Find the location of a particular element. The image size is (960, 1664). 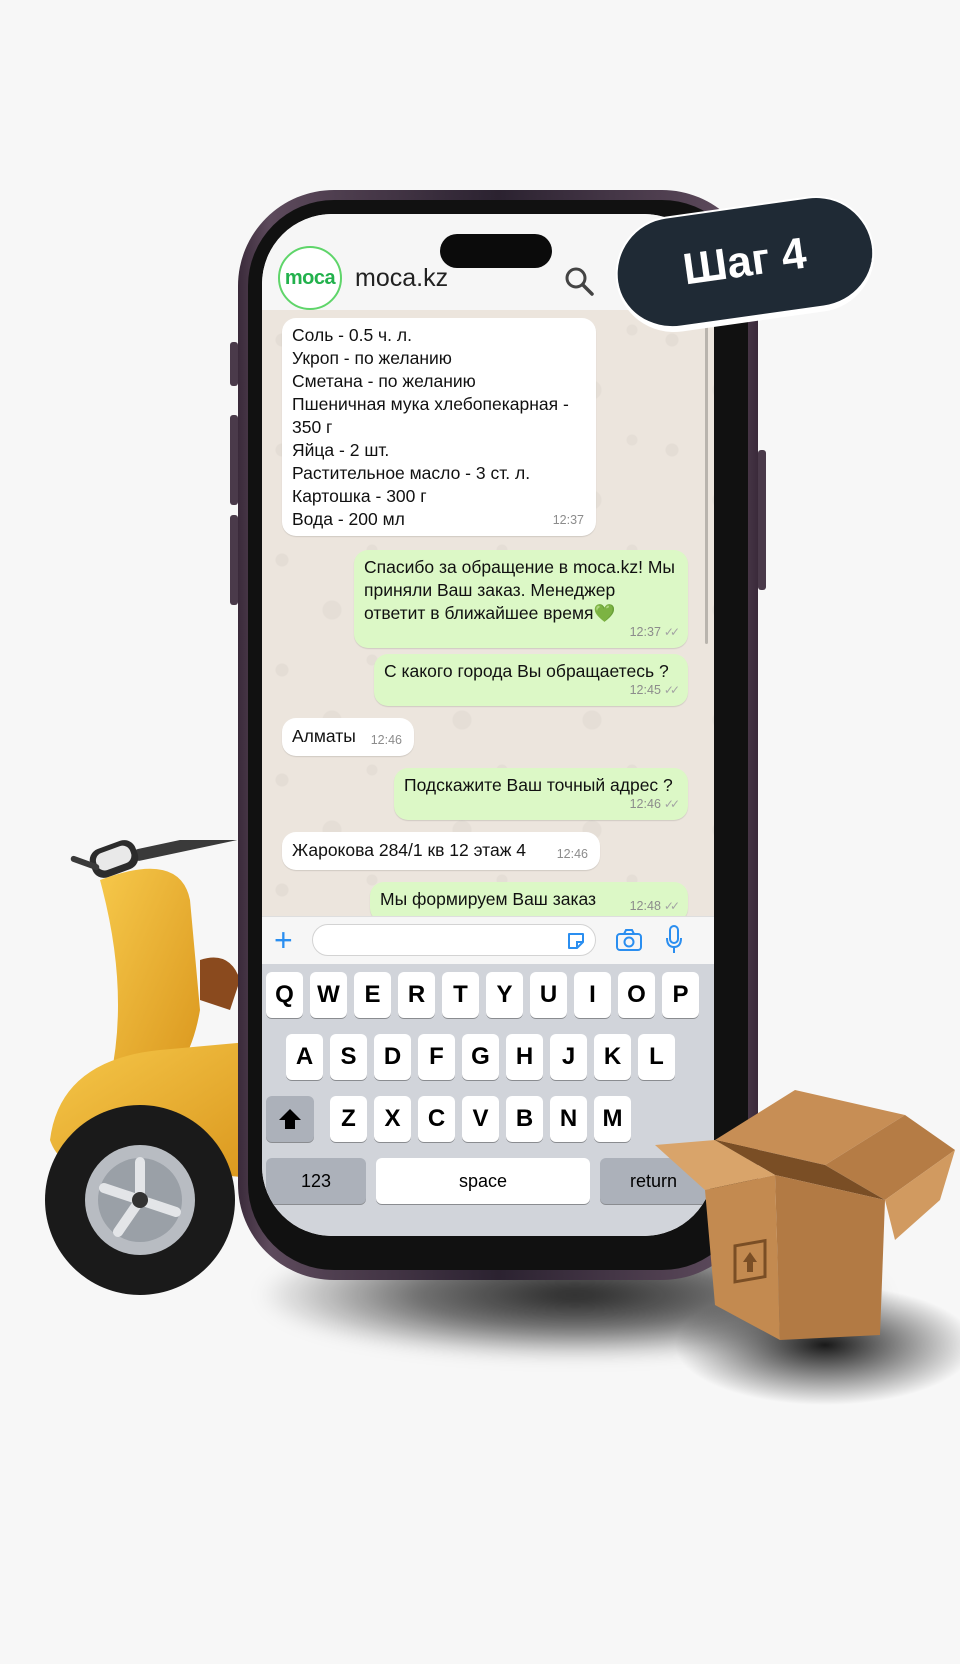

message-outgoing: Подскажите Ваш точный адрес ? 12:46 ✓✓ is located at coordinates (541, 794).